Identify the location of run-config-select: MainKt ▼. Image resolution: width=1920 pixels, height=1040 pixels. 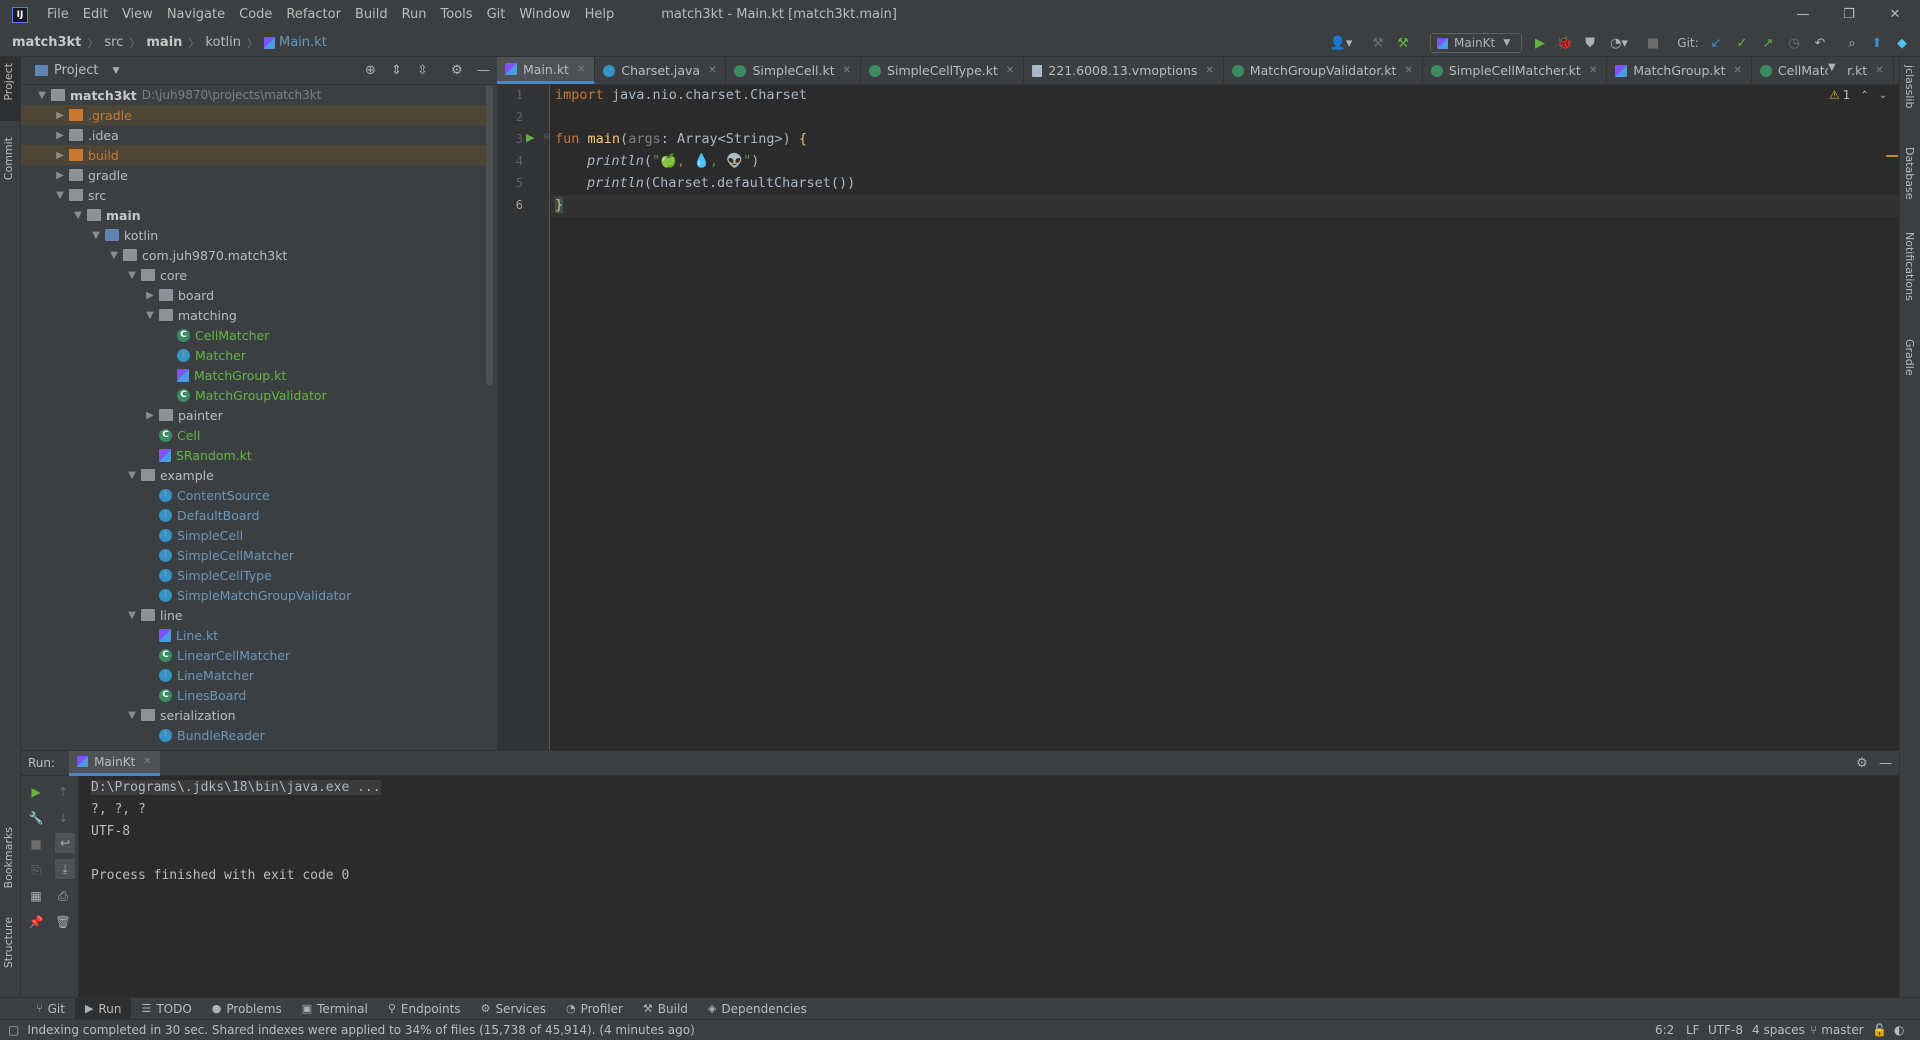
(1476, 43).